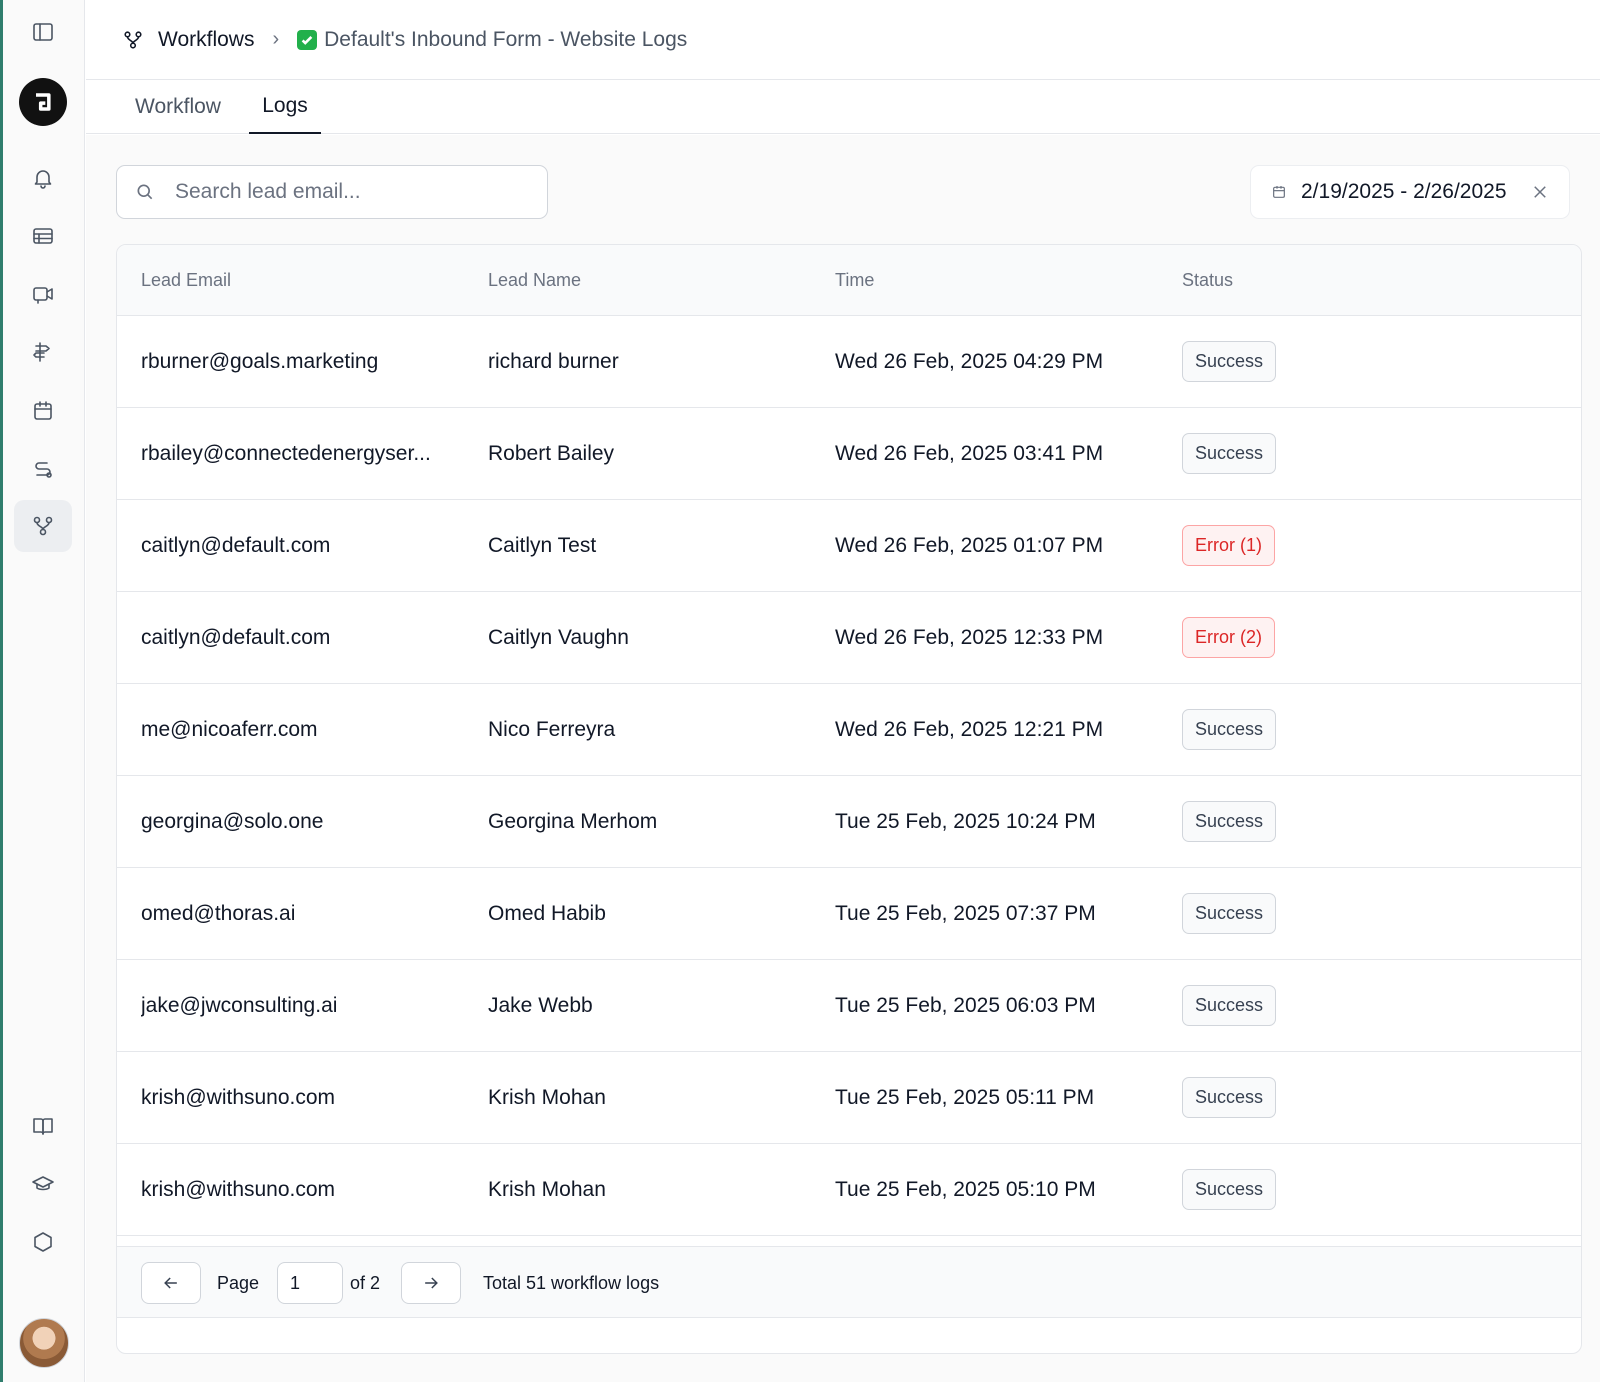  I want to click on page-label: Page, so click(238, 1282).